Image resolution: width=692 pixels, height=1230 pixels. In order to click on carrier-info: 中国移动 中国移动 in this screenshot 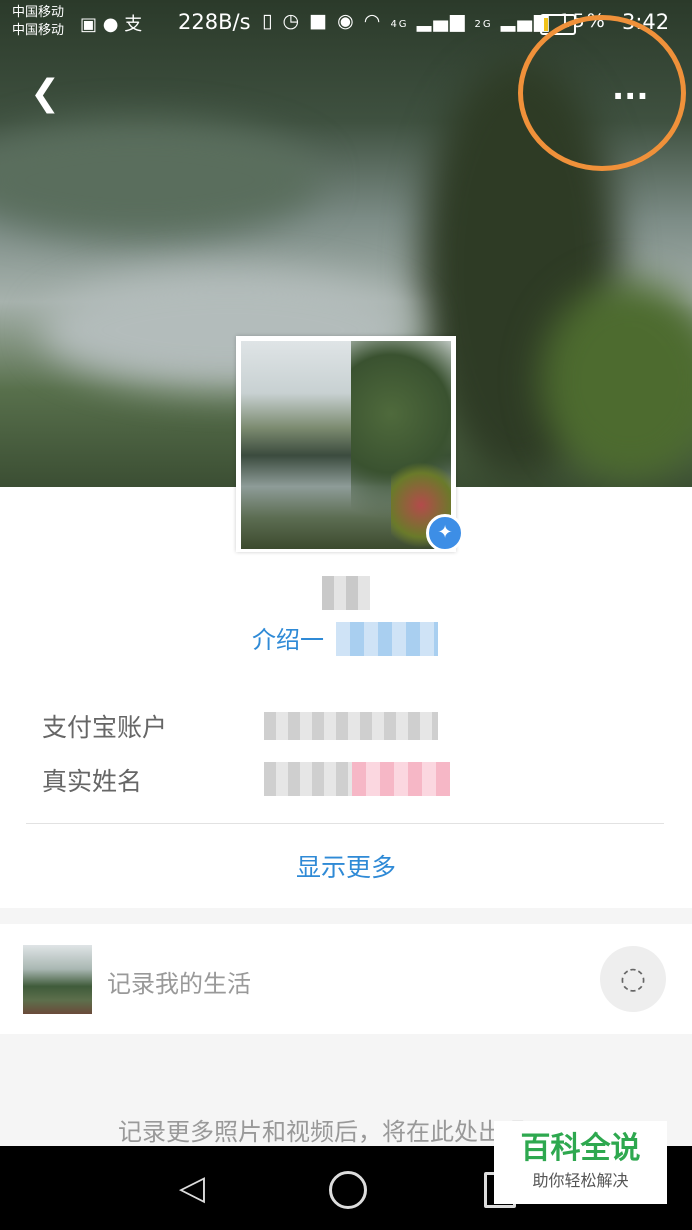, I will do `click(38, 22)`.